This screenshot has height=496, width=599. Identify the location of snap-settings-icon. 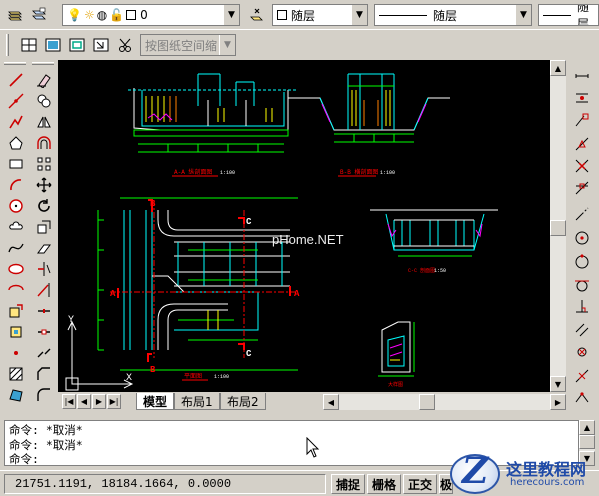
(582, 398).